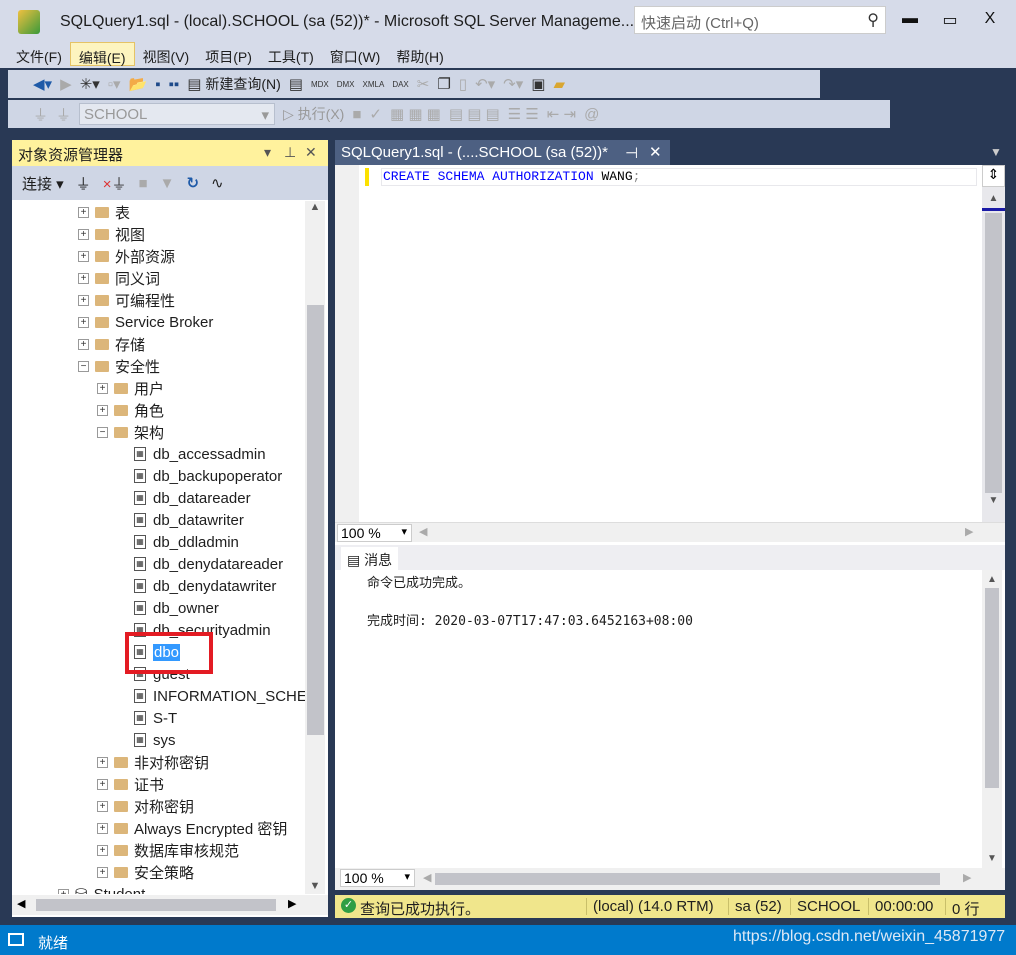 This screenshot has height=955, width=1016. I want to click on new-project-icon: ✳▾, so click(90, 84).